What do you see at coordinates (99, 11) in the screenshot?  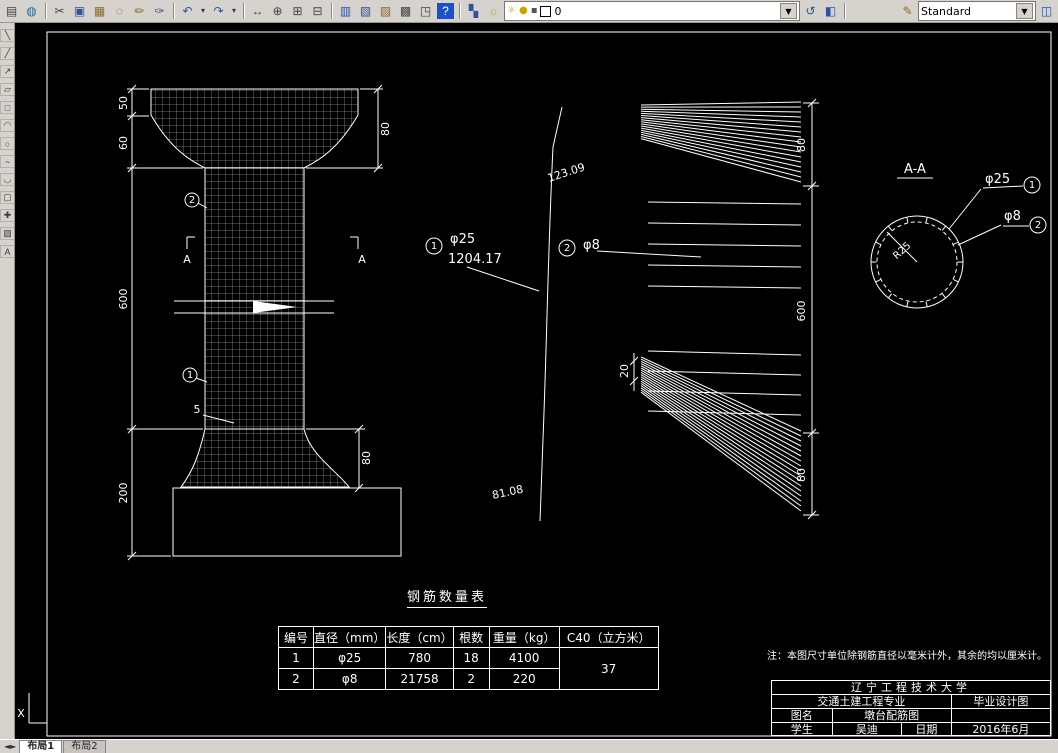 I see `paste-icon: ▦` at bounding box center [99, 11].